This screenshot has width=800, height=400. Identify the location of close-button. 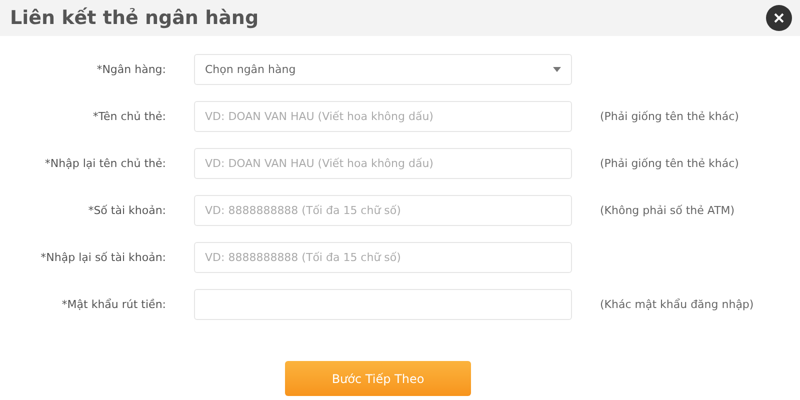
(779, 18).